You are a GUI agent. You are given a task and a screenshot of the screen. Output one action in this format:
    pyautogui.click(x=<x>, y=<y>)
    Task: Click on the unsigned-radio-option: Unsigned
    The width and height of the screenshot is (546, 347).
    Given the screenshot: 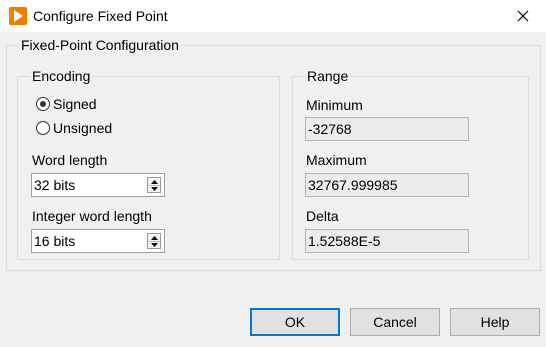 What is the action you would take?
    pyautogui.click(x=74, y=128)
    